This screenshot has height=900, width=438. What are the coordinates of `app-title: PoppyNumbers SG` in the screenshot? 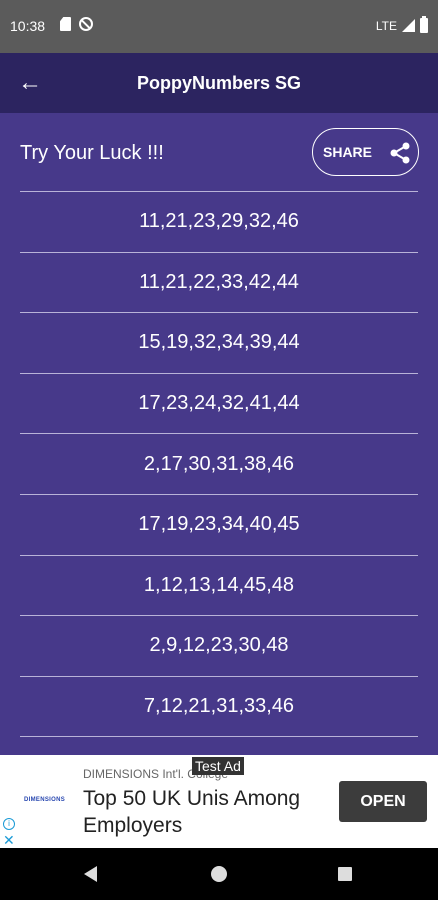 It's located at (219, 83).